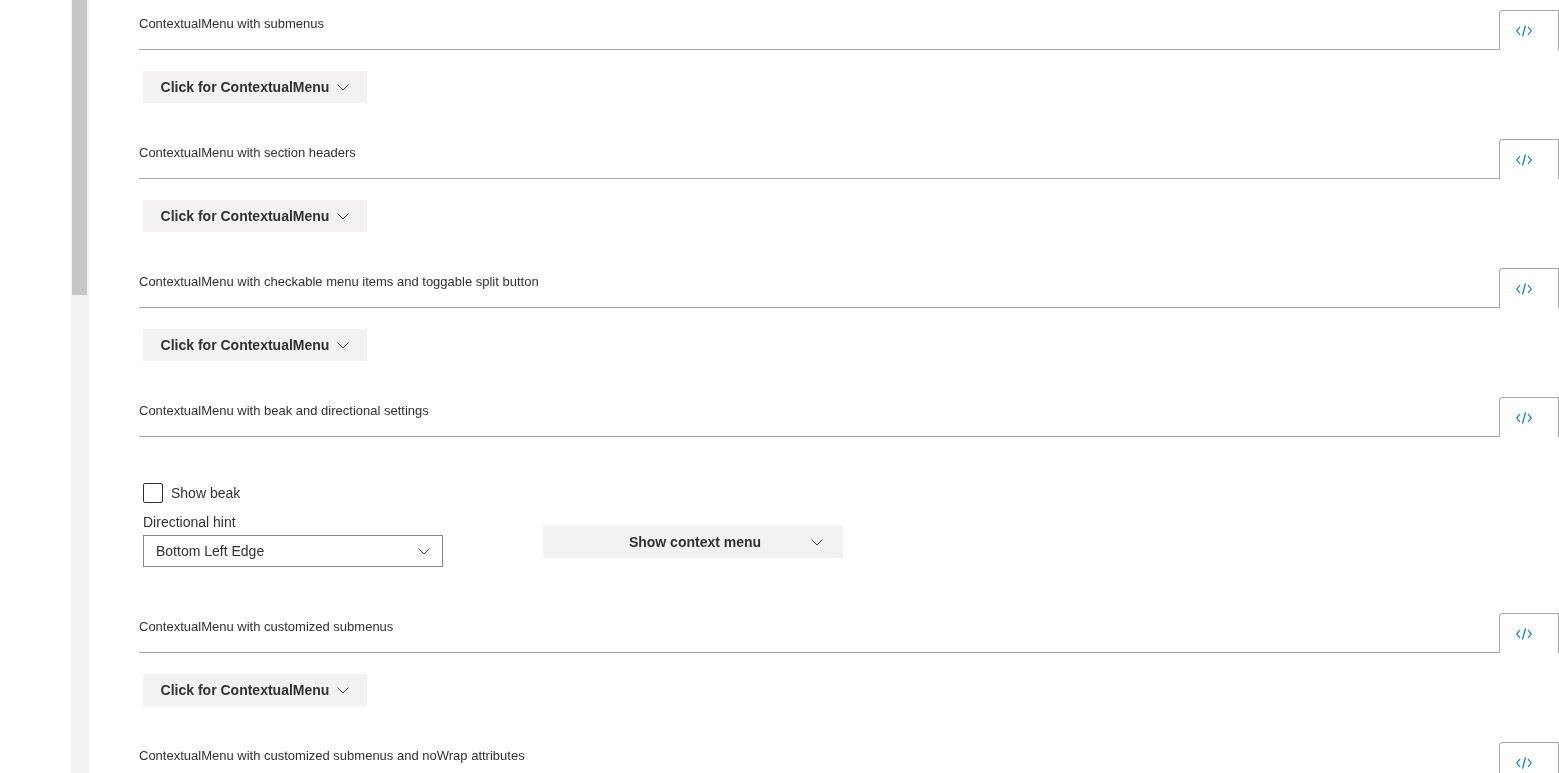 The image size is (1559, 773). What do you see at coordinates (339, 281) in the screenshot?
I see `section-title: ContextualMenu with checkable menu items and toggable split button` at bounding box center [339, 281].